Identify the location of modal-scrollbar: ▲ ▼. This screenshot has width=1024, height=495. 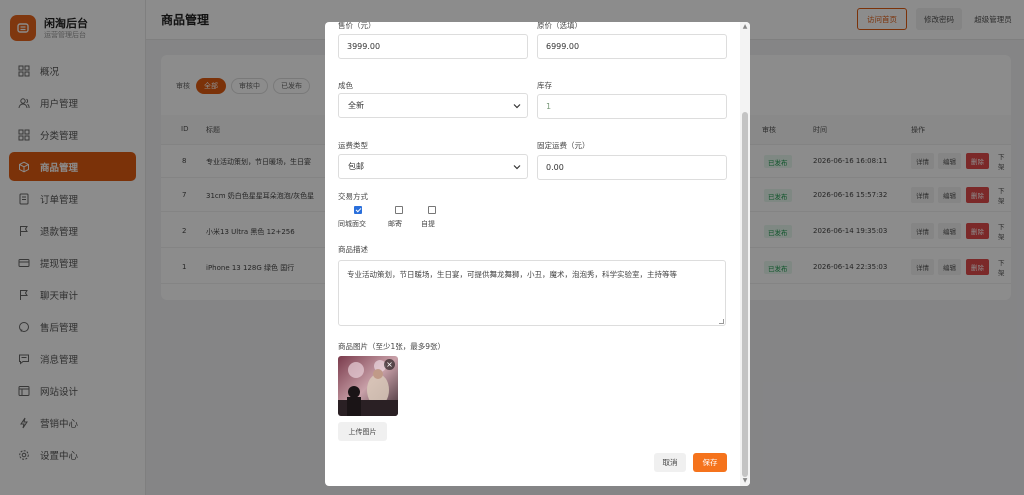
(745, 254).